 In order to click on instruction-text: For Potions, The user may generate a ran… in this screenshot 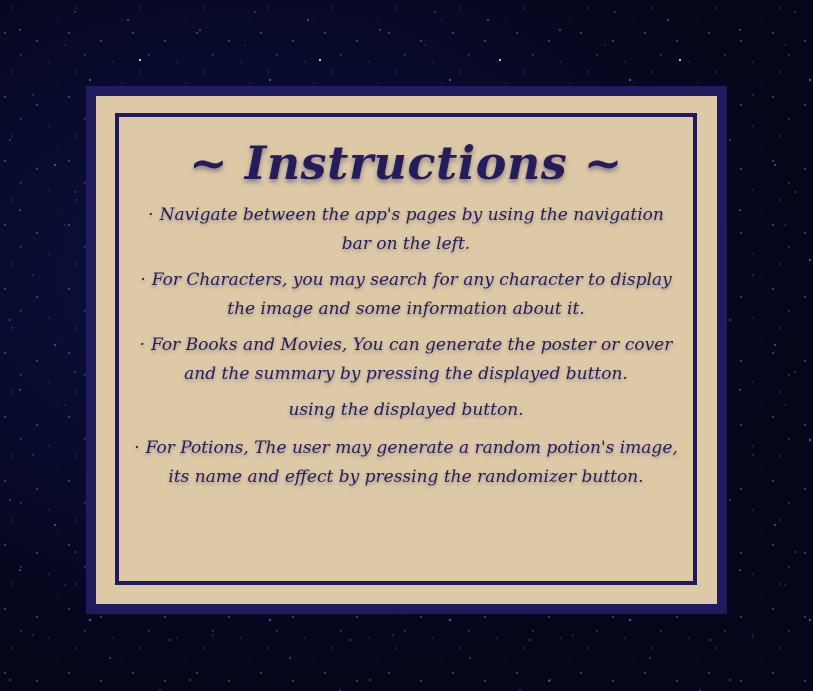, I will do `click(411, 462)`.